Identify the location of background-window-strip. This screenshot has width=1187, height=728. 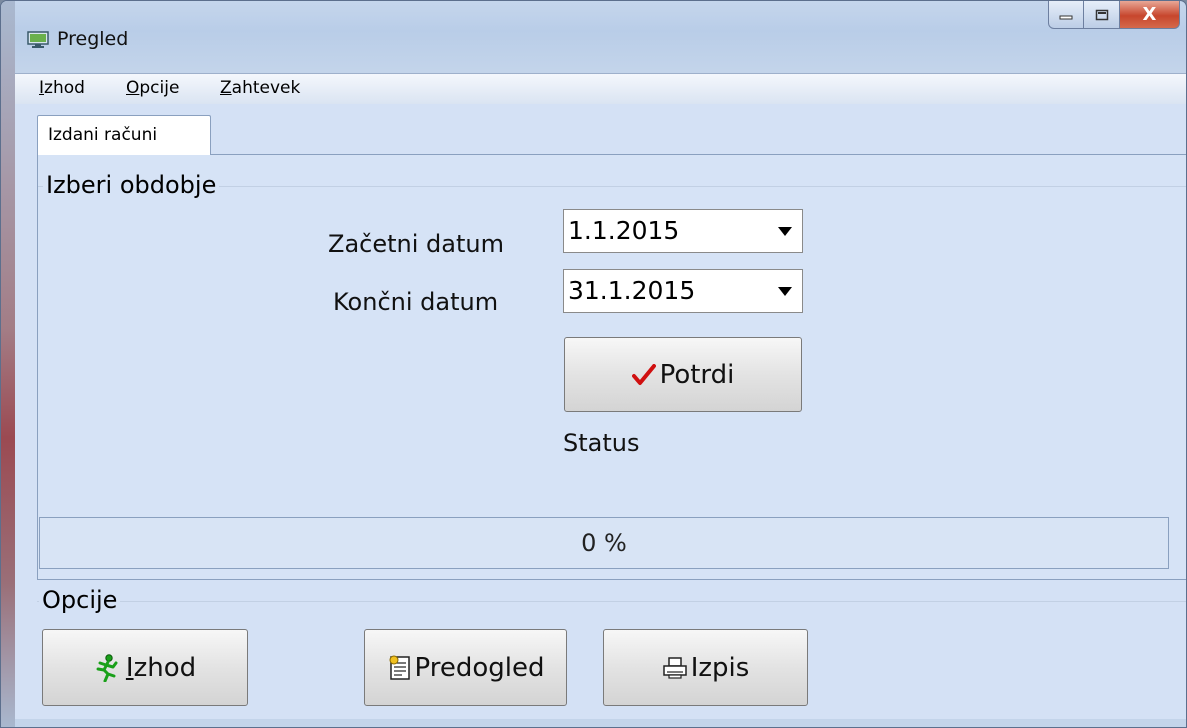
(8, 364).